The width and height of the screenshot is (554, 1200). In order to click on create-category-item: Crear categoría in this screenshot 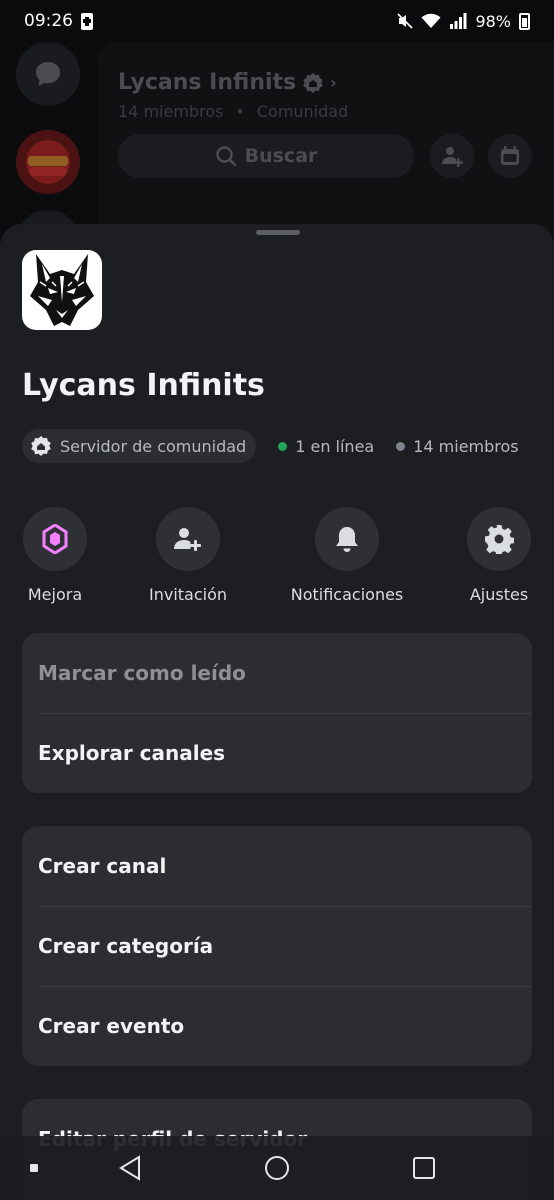, I will do `click(277, 946)`.